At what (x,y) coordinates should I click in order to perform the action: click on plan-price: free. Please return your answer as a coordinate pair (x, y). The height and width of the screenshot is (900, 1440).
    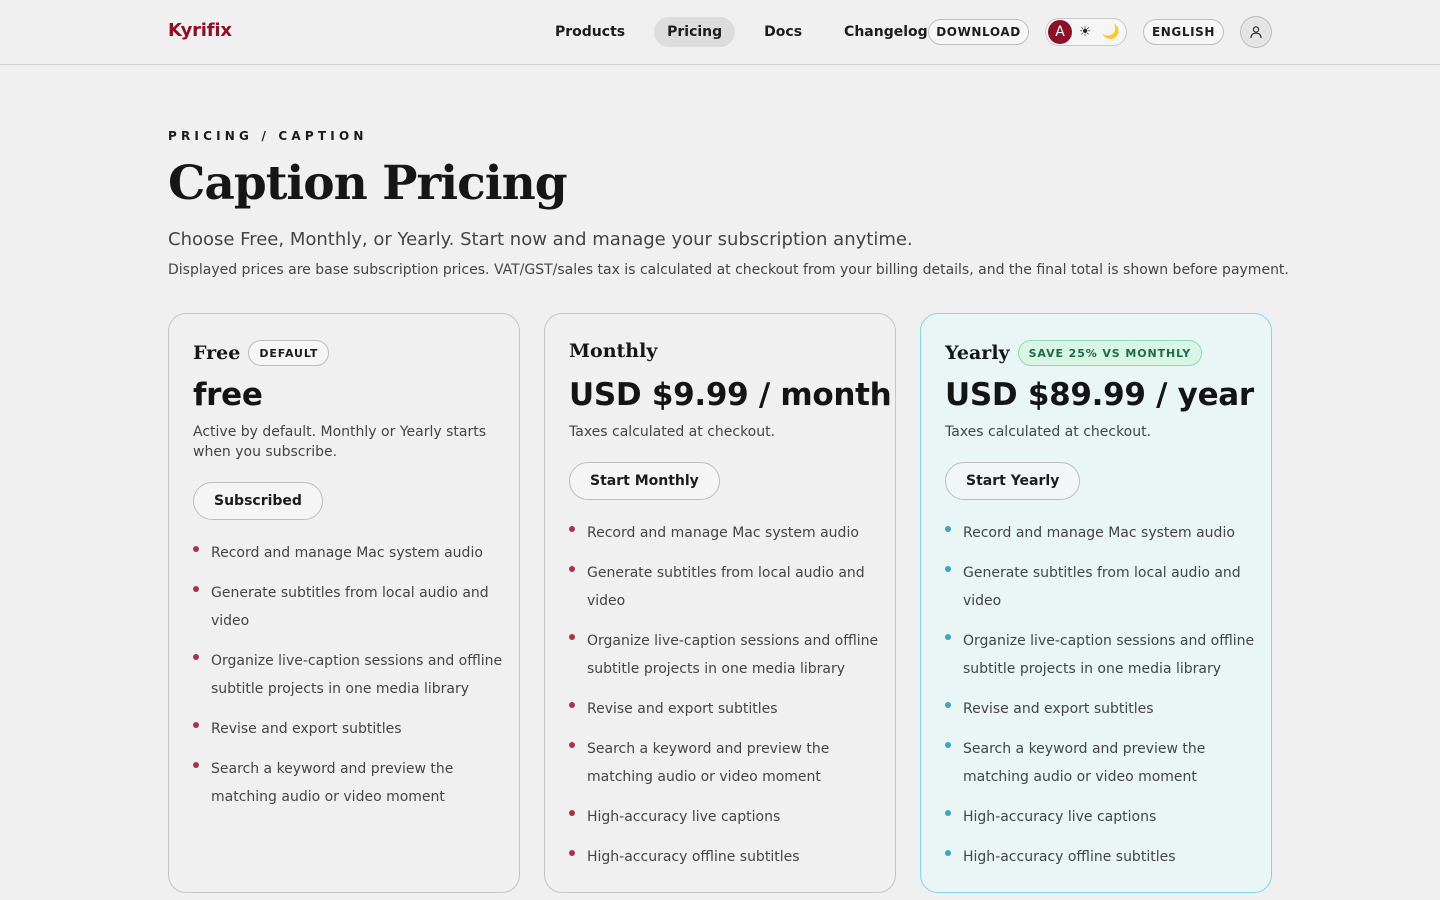
    Looking at the image, I should click on (228, 395).